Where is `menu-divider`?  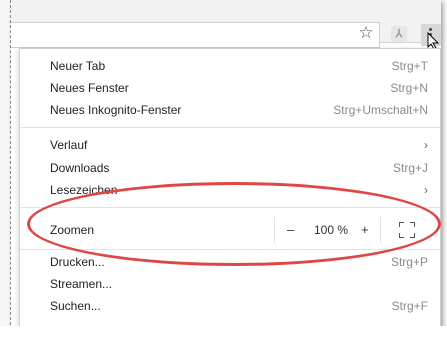 menu-divider is located at coordinates (230, 127).